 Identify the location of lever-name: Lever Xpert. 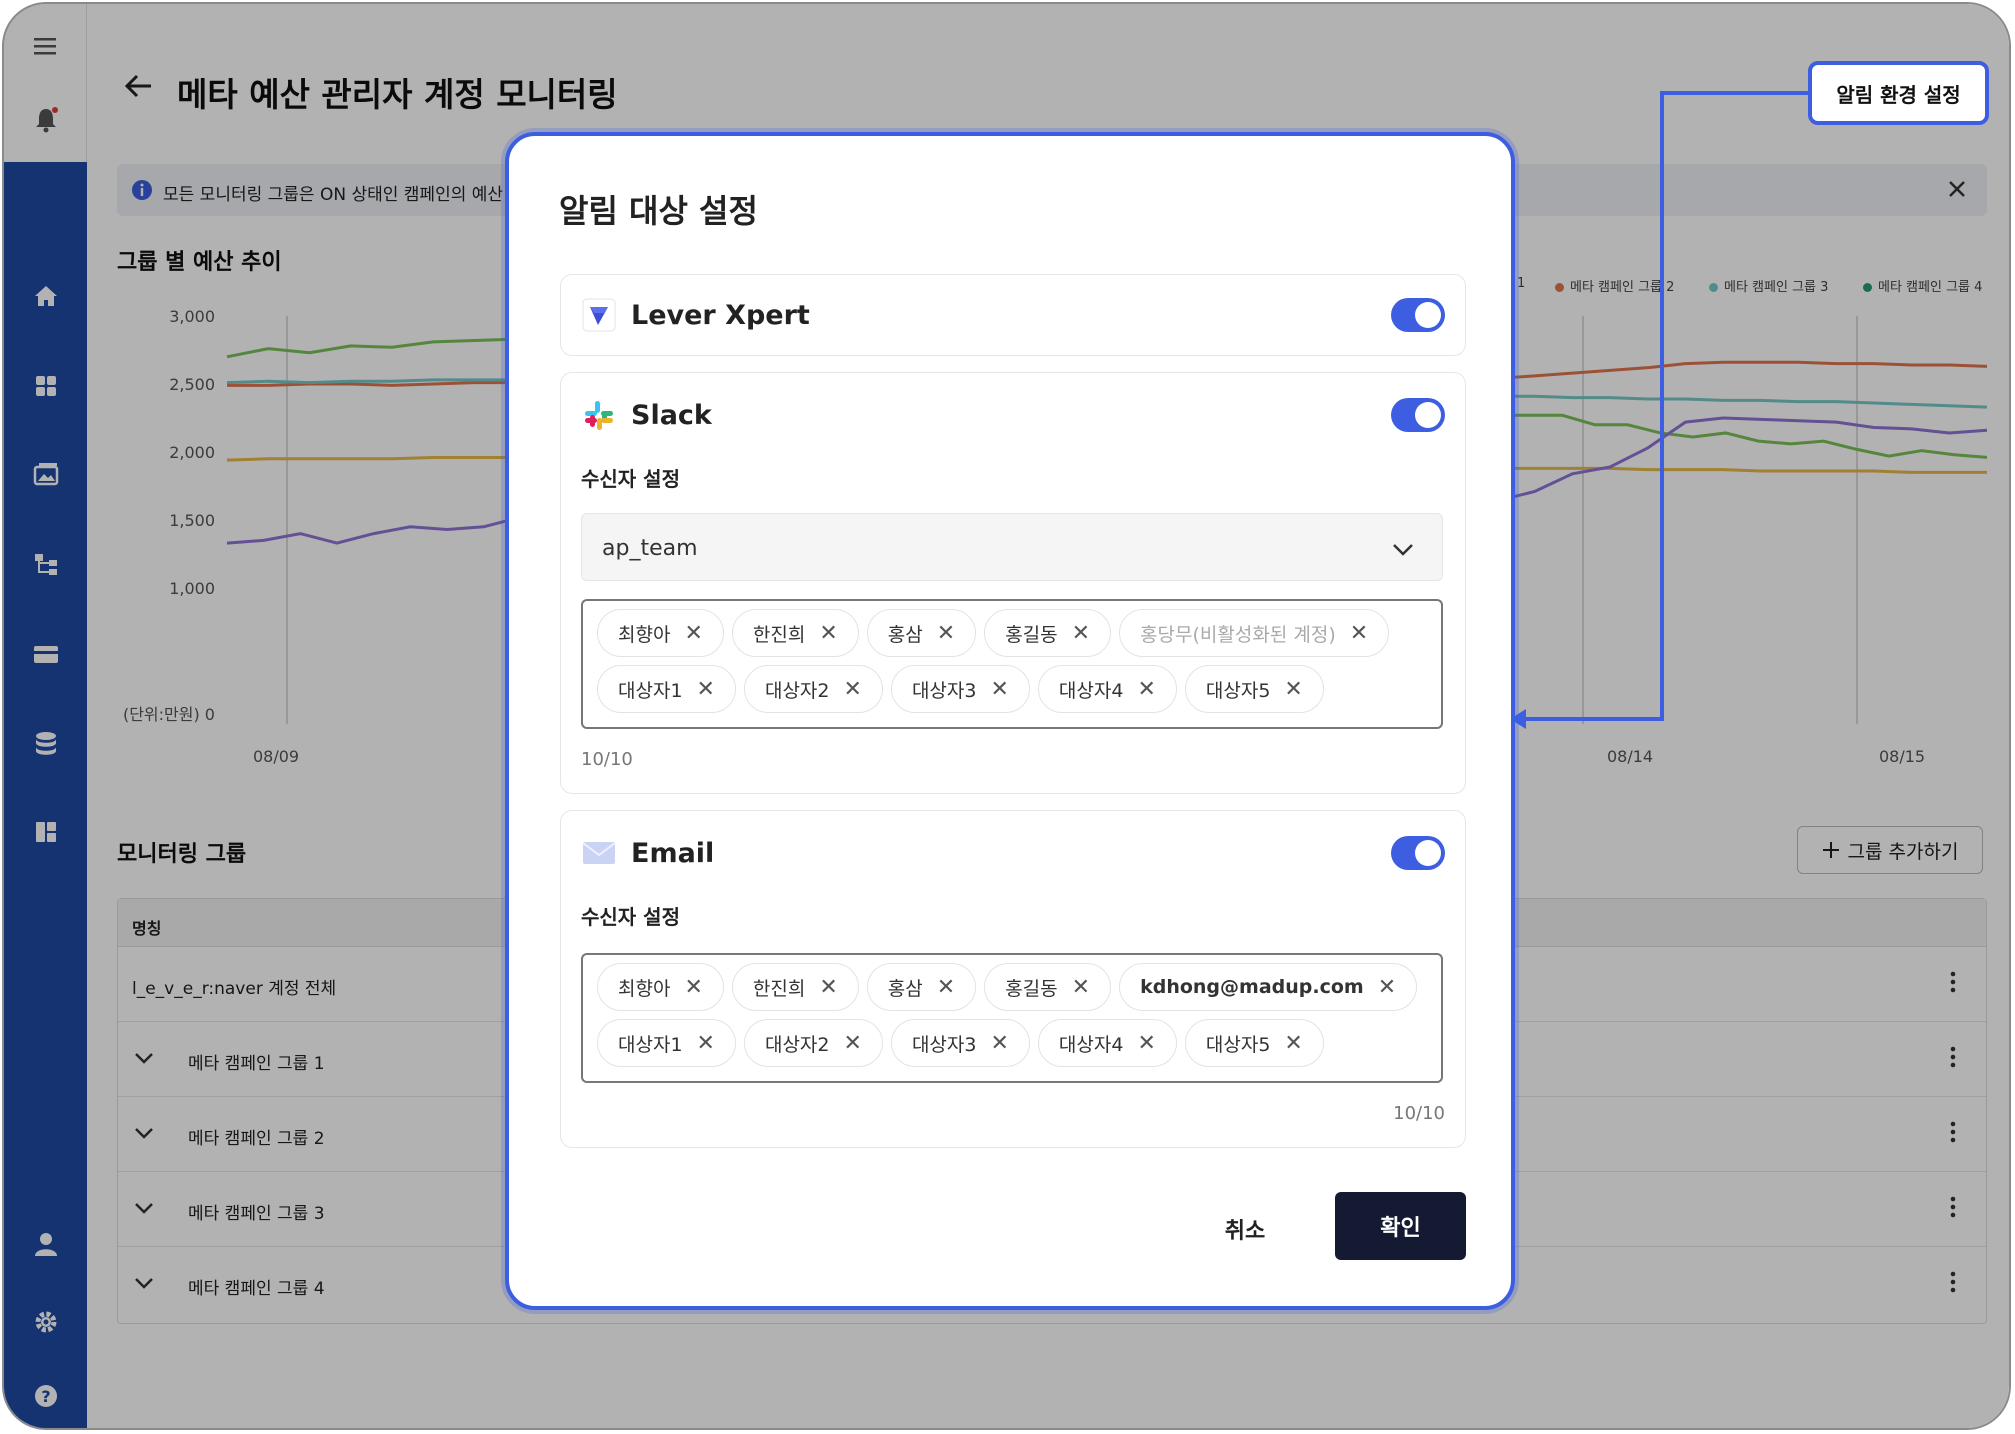
(720, 315).